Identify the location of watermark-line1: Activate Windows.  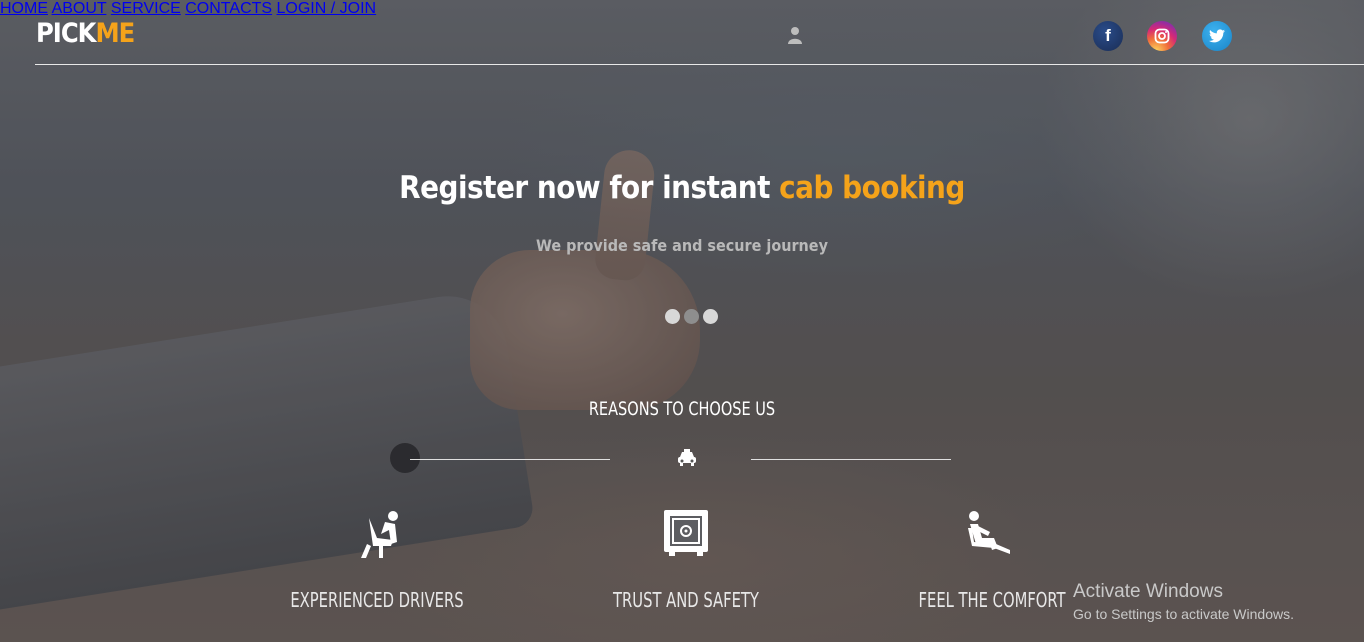
(1148, 591).